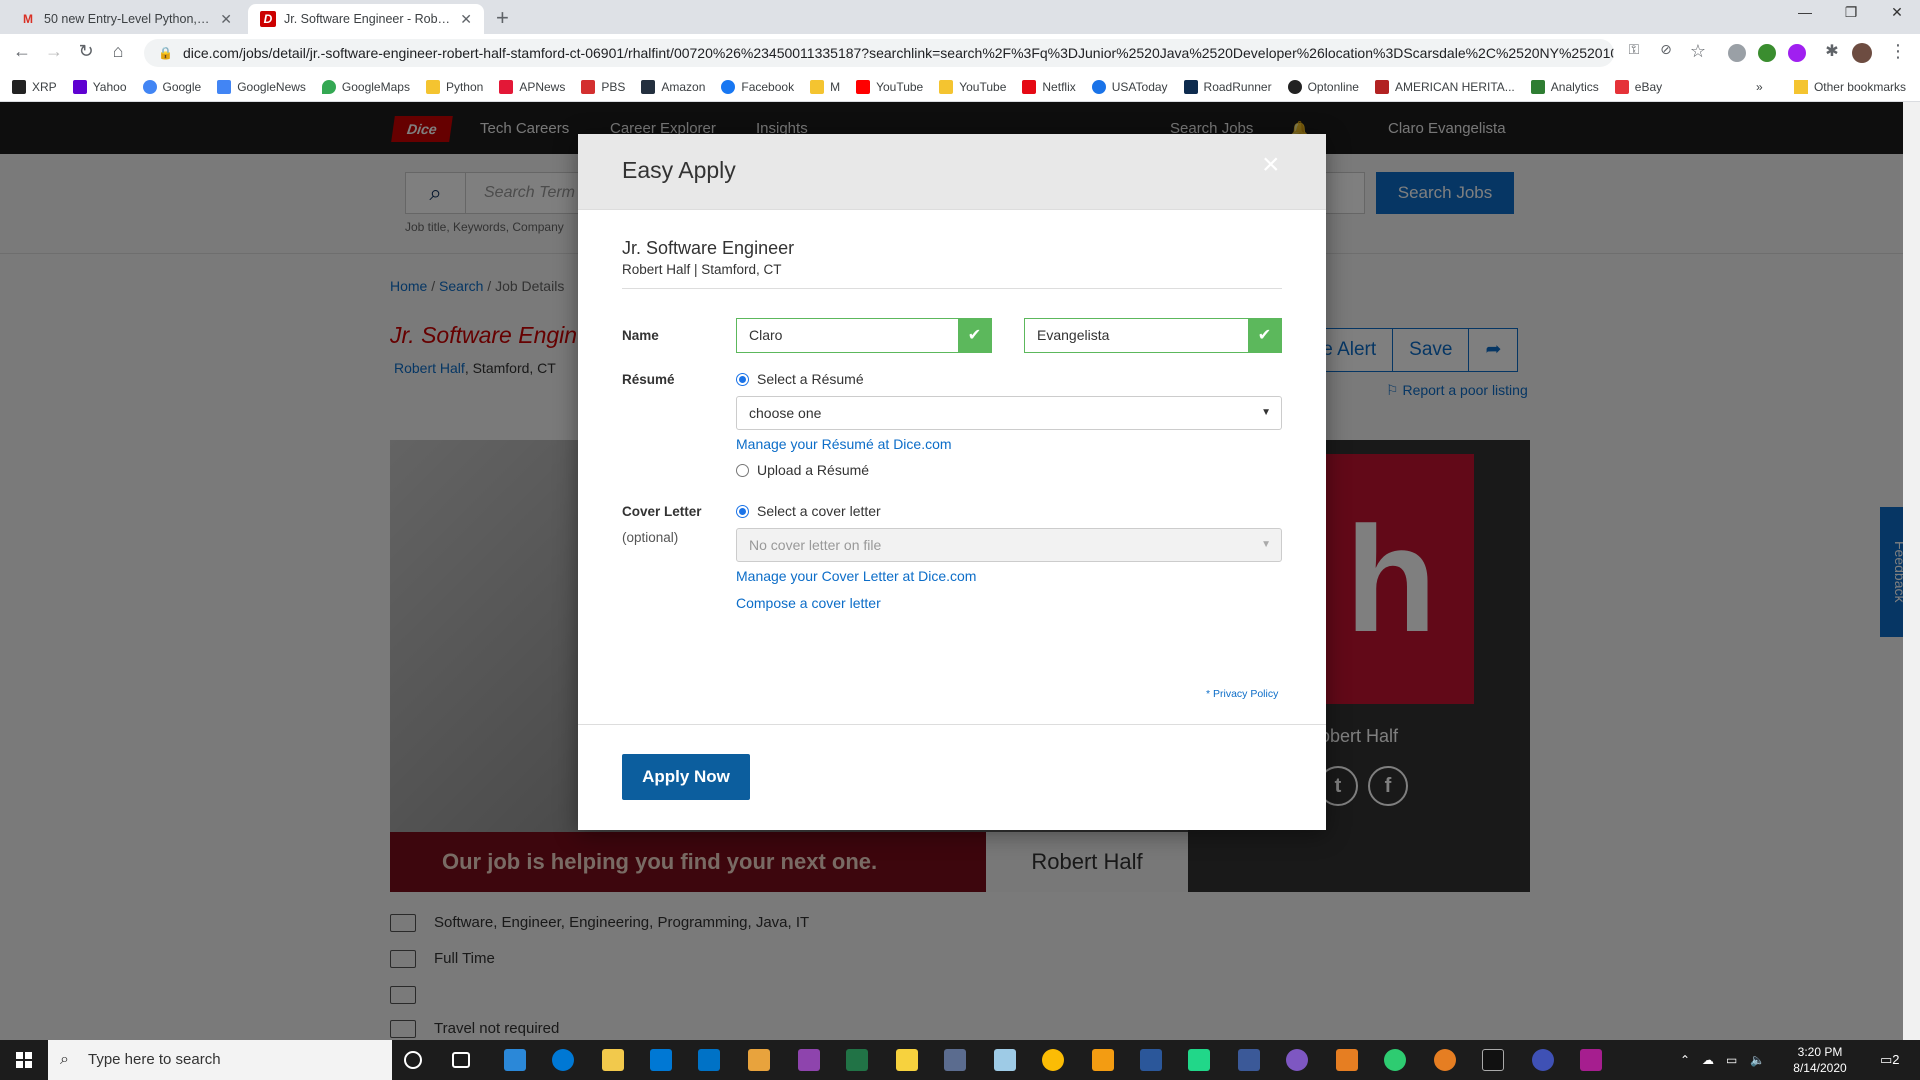 The height and width of the screenshot is (1080, 1920). I want to click on bookmark-item: Amazon, so click(673, 86).